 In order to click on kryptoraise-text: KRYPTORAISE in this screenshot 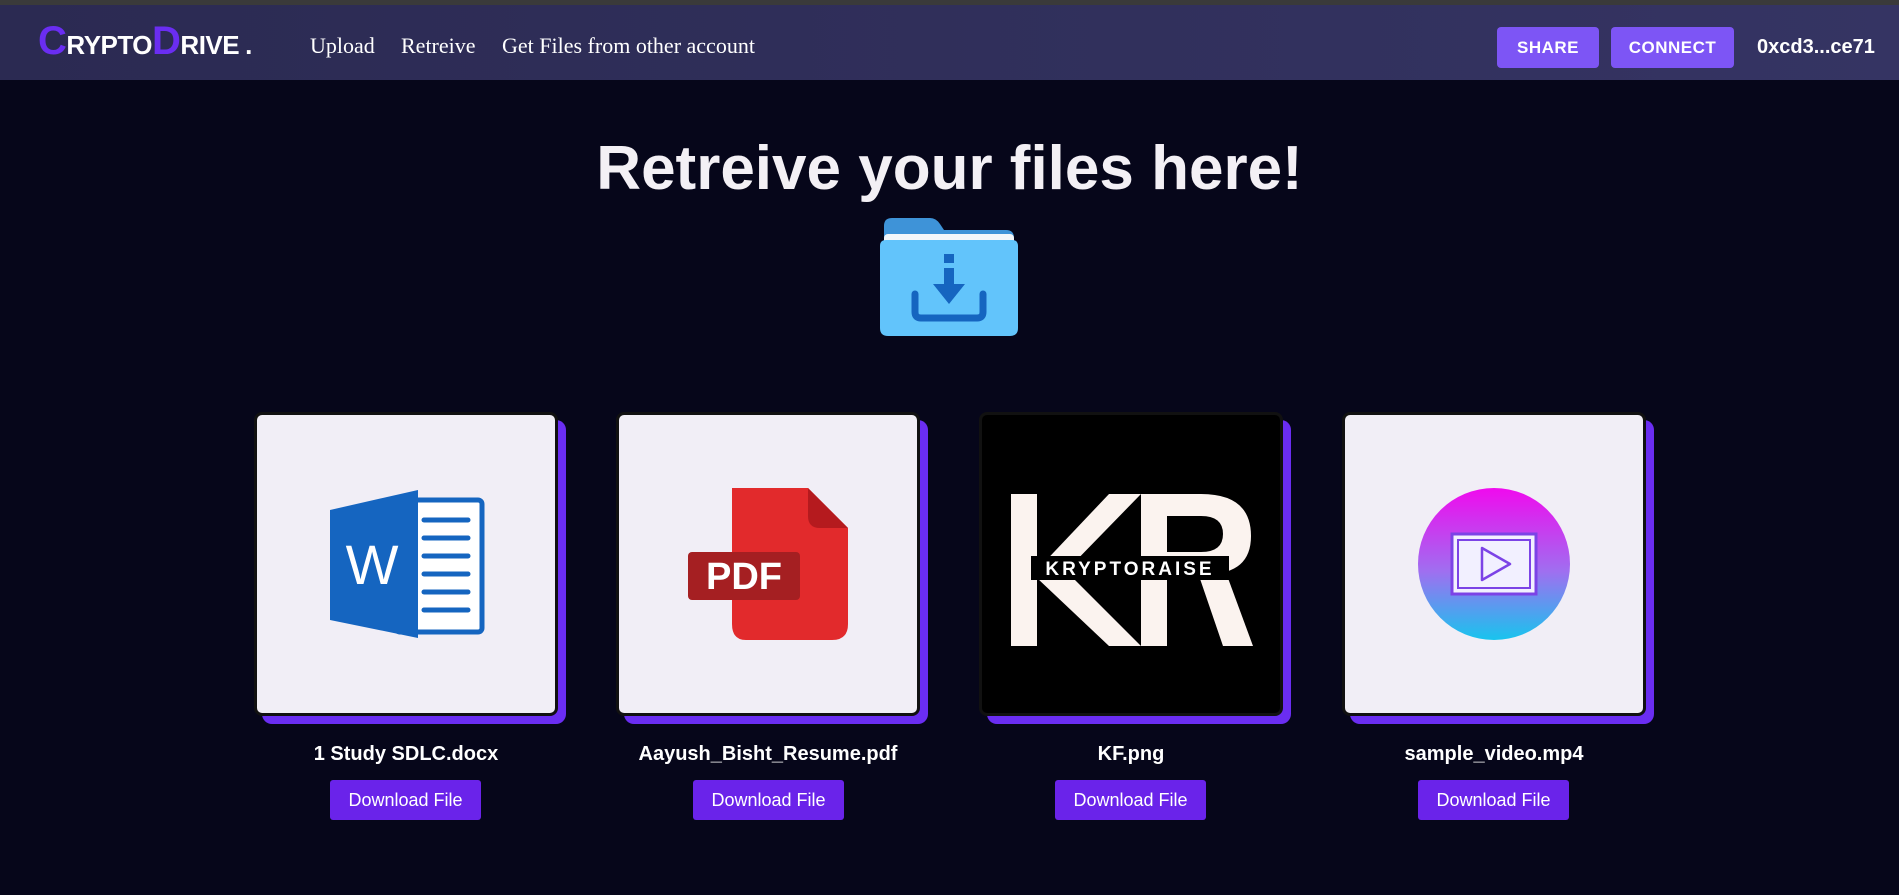, I will do `click(1129, 569)`.